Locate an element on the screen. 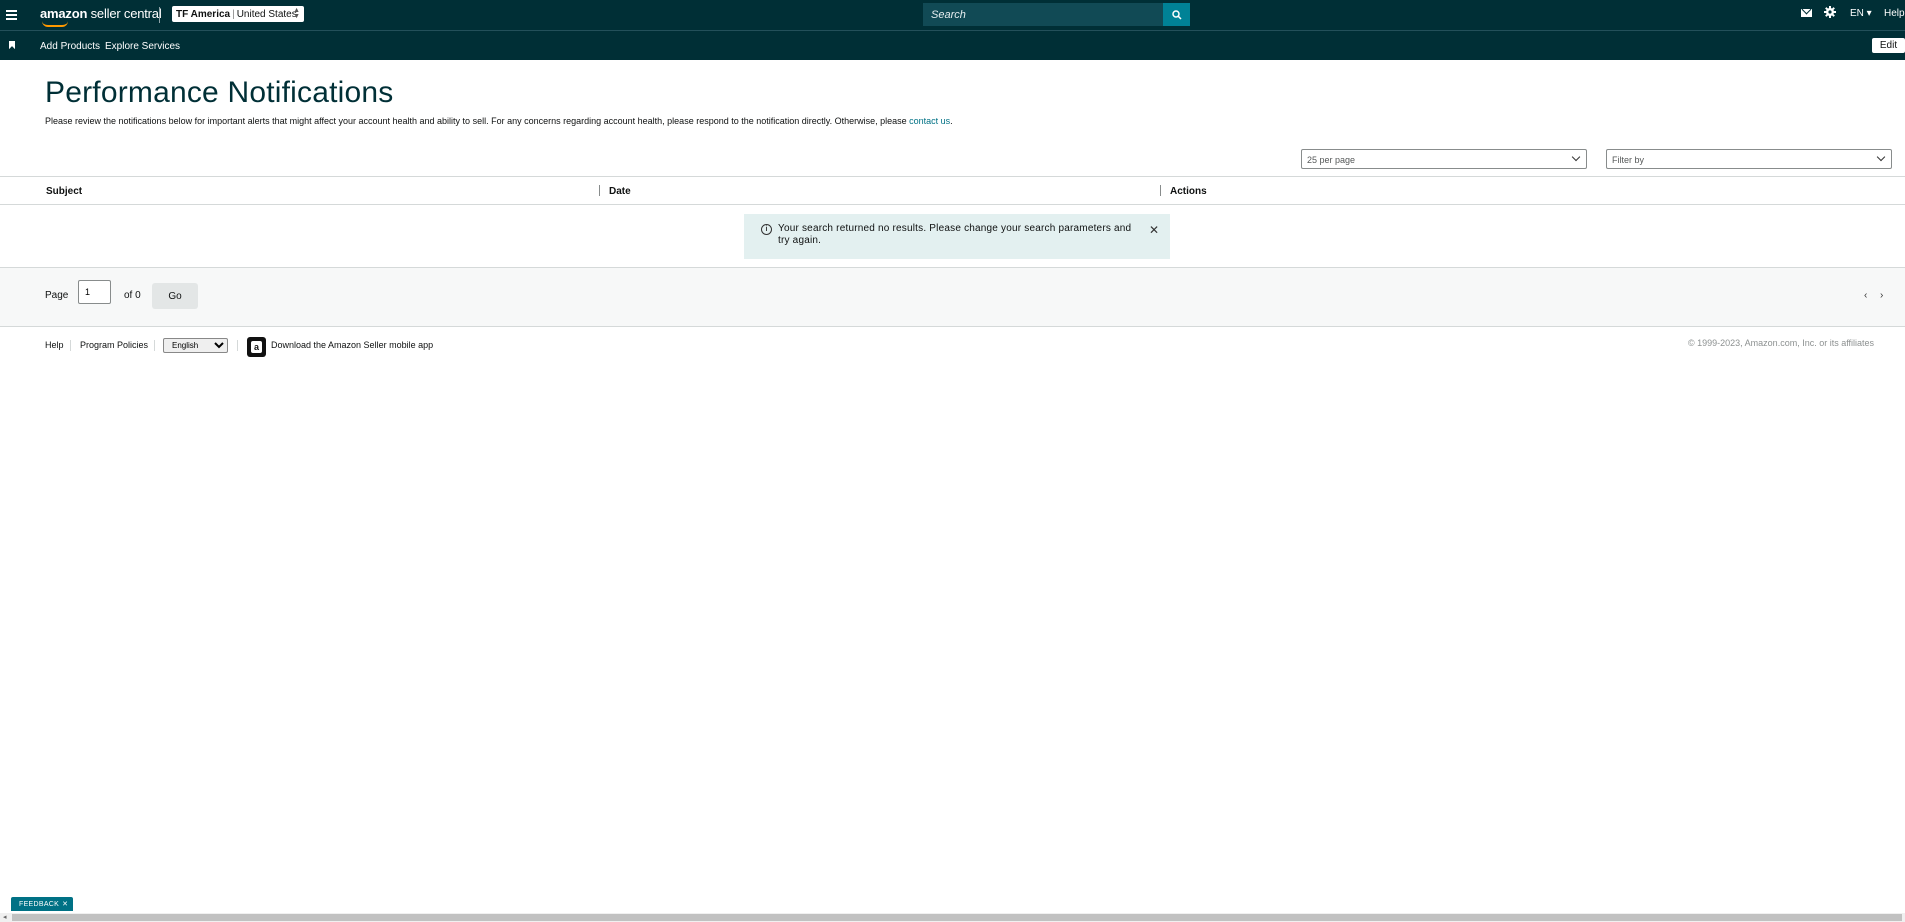 The height and width of the screenshot is (922, 1905). chevron-right-icon: › is located at coordinates (1881, 295).